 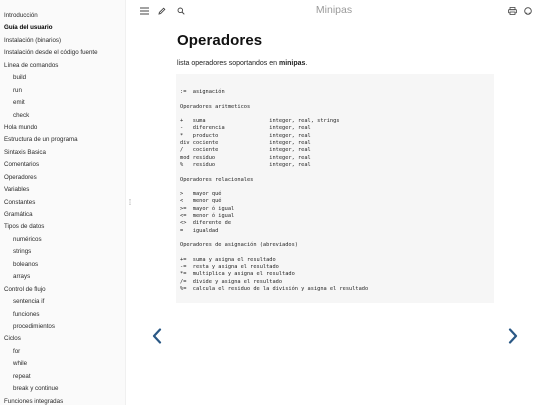 What do you see at coordinates (207, 208) in the screenshot?
I see `code-line: >= mayor ó igual` at bounding box center [207, 208].